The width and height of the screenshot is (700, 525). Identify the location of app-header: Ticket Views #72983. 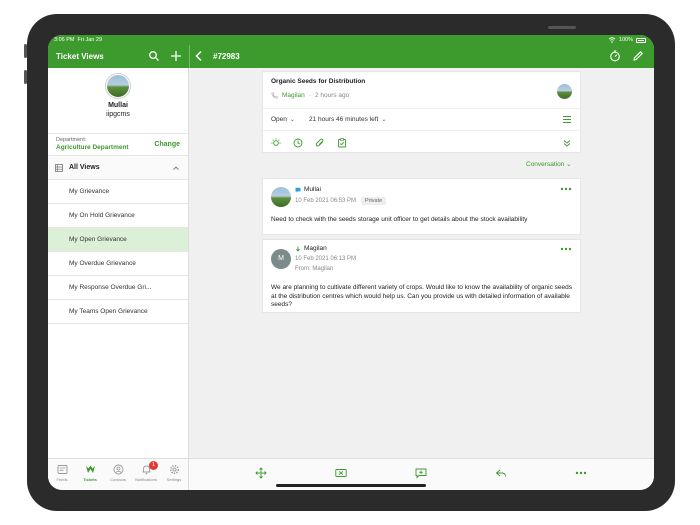
(351, 56).